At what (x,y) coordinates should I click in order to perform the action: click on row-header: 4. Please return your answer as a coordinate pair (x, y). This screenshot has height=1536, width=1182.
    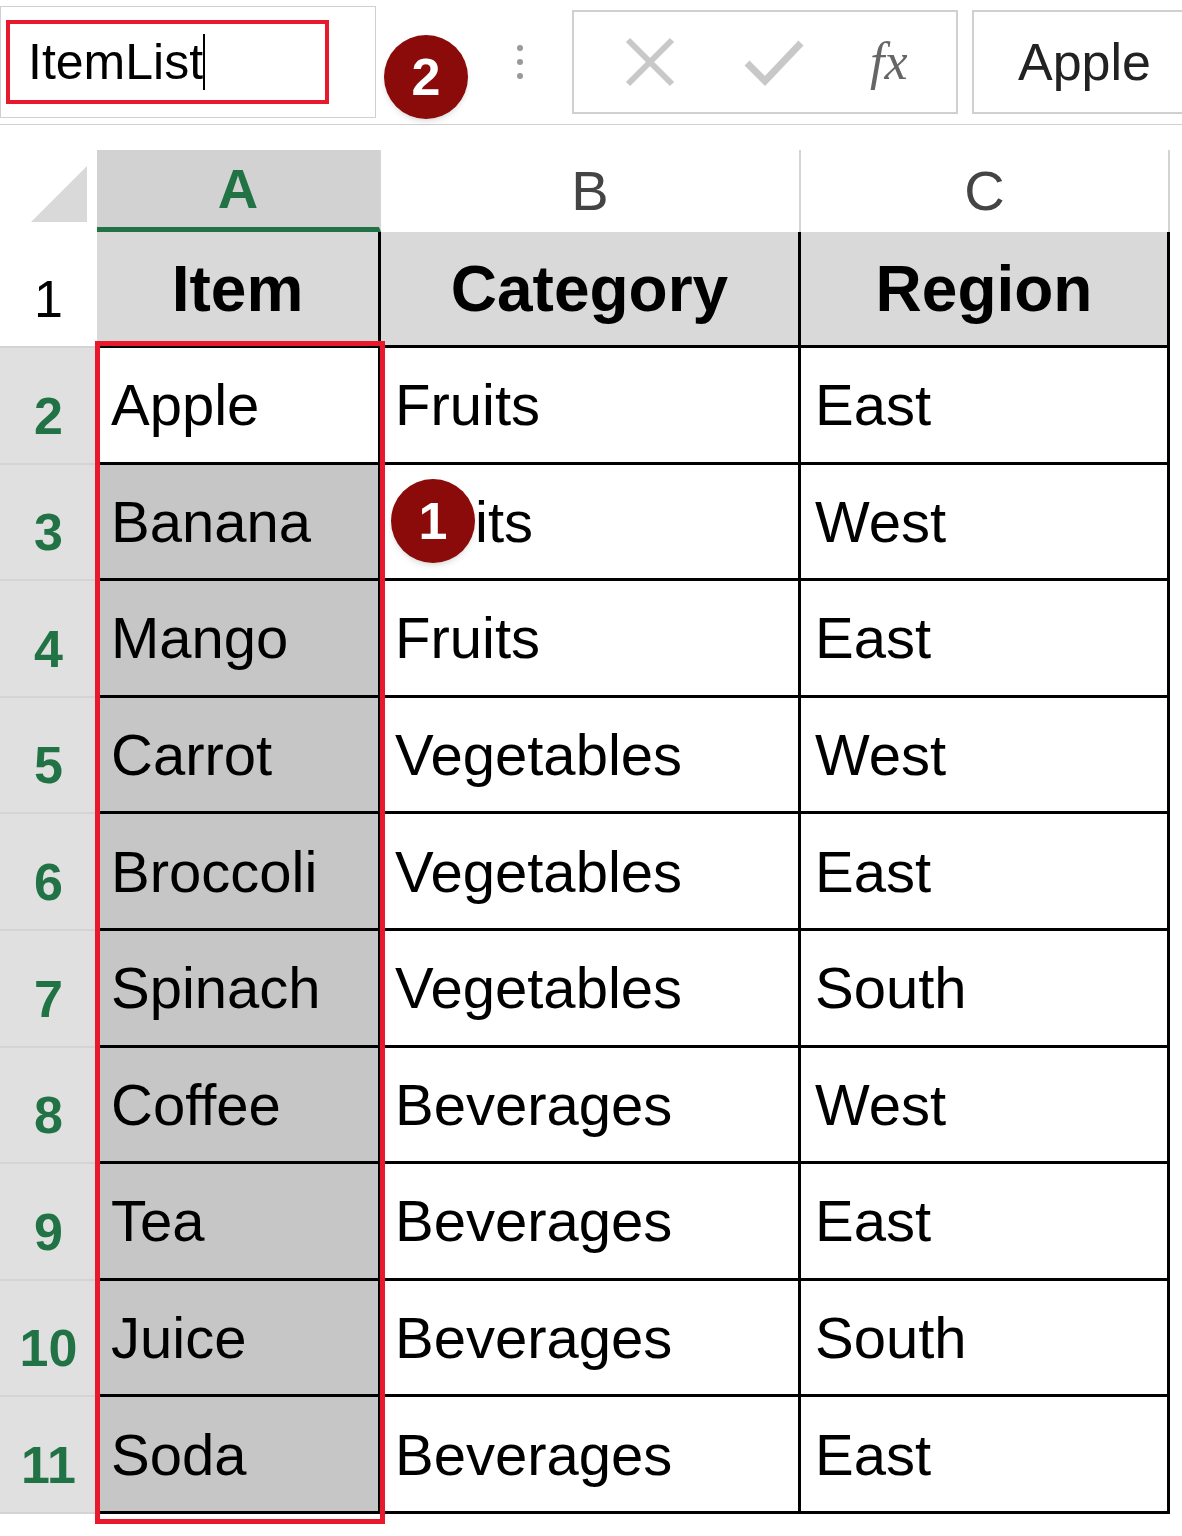
    Looking at the image, I should click on (48, 639).